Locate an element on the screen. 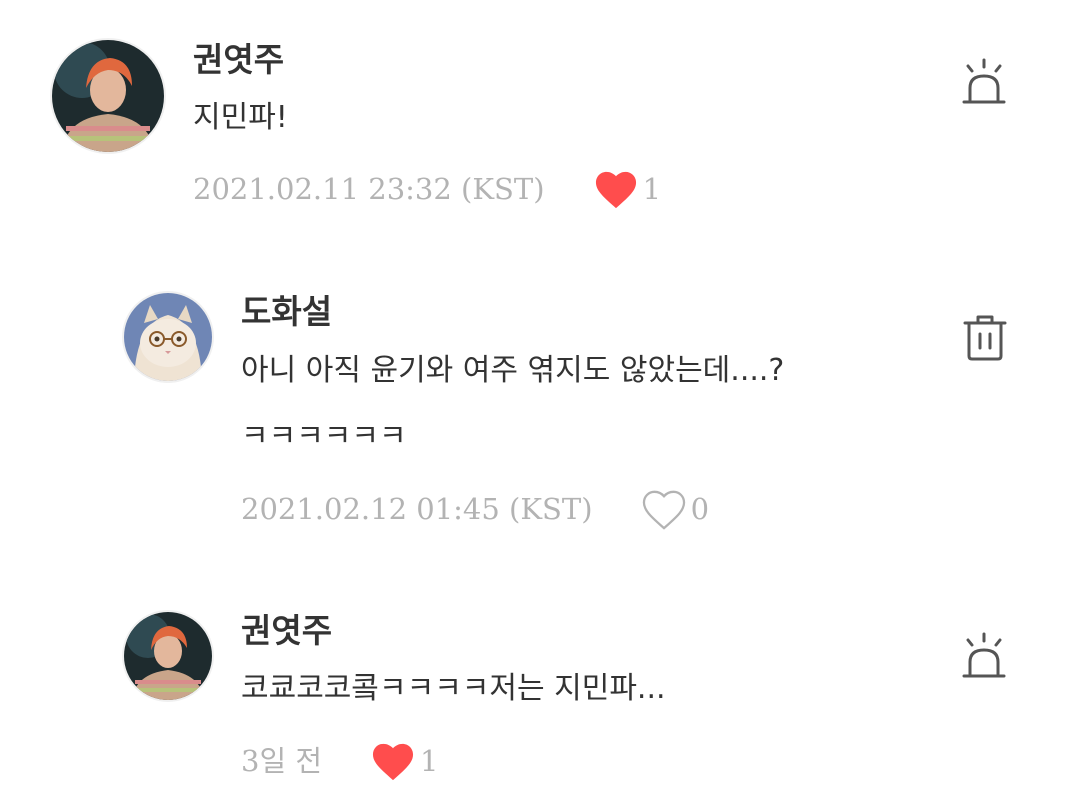 The height and width of the screenshot is (810, 1080). comment-timestamp: 2021.02.11 23:32 (KST) is located at coordinates (369, 188).